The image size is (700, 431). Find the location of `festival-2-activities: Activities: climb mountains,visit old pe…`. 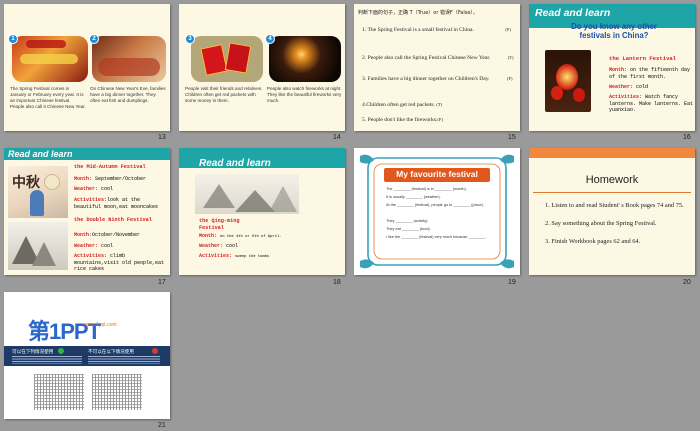

festival-2-activities: Activities: climb mountains,visit old pe… is located at coordinates (120, 263).